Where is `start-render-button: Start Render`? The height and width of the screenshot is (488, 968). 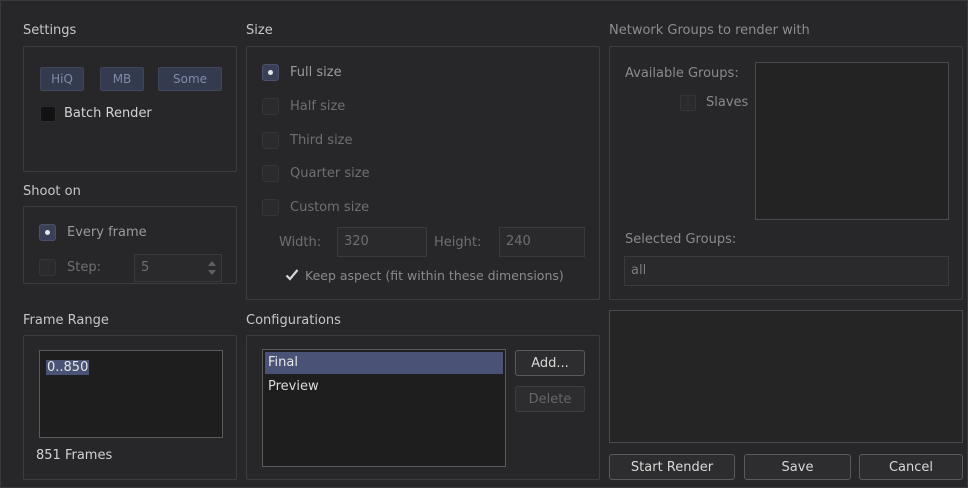
start-render-button: Start Render is located at coordinates (672, 467).